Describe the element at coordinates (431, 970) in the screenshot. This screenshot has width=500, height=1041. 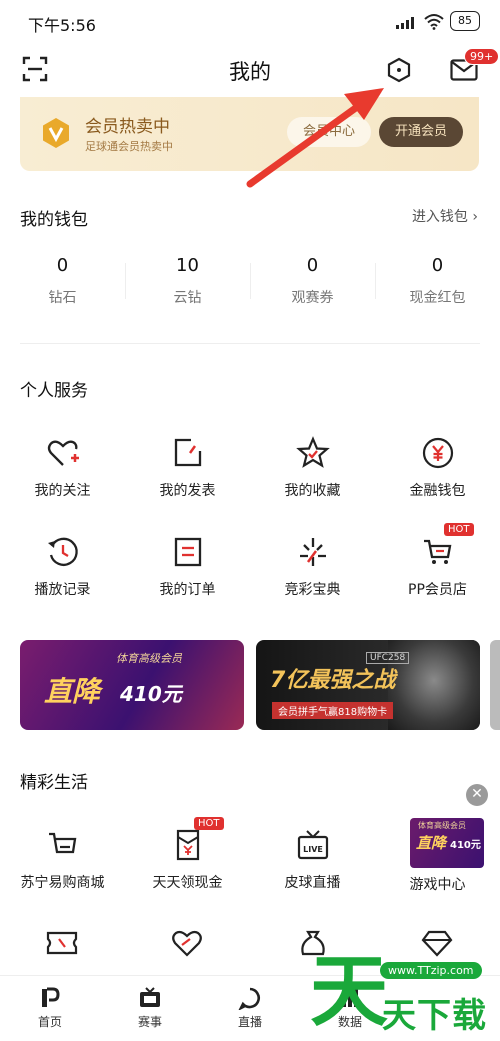
I see `watermark-url: www.TTzip.com` at that location.